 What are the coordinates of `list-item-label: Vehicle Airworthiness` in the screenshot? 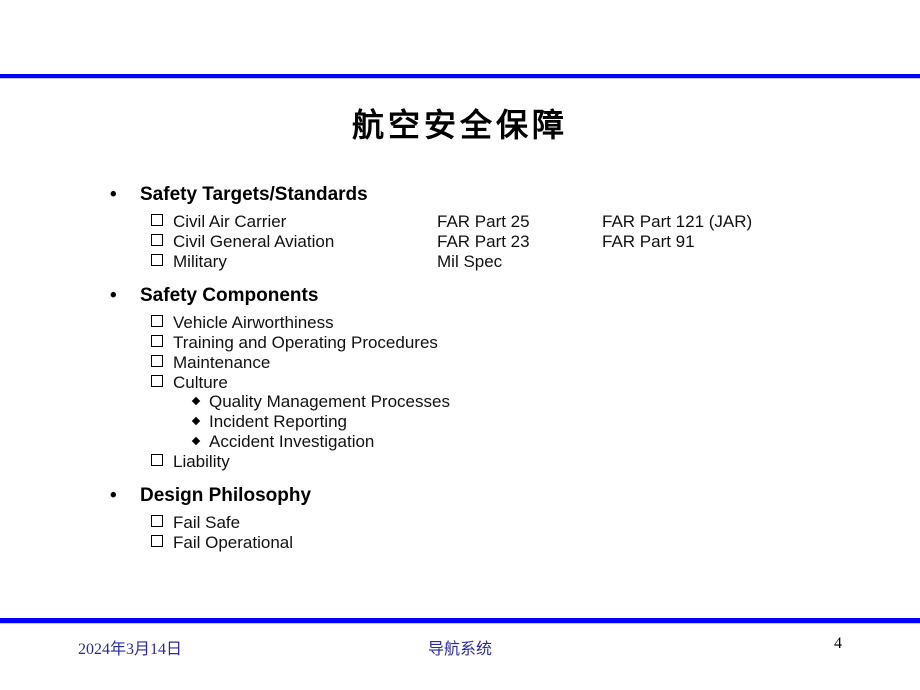 It's located at (253, 322).